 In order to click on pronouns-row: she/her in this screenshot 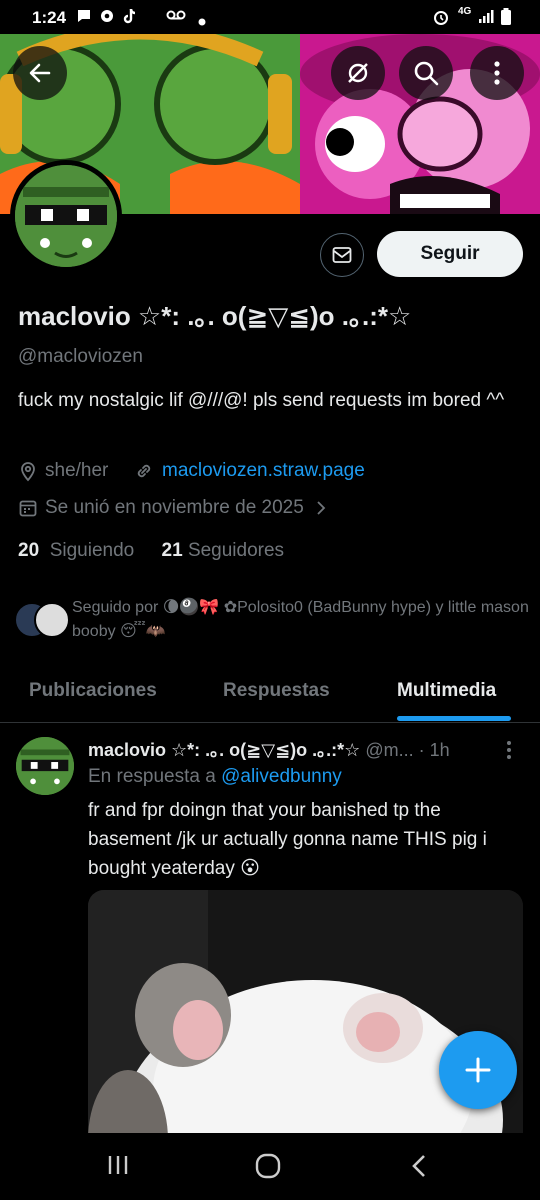, I will do `click(63, 471)`.